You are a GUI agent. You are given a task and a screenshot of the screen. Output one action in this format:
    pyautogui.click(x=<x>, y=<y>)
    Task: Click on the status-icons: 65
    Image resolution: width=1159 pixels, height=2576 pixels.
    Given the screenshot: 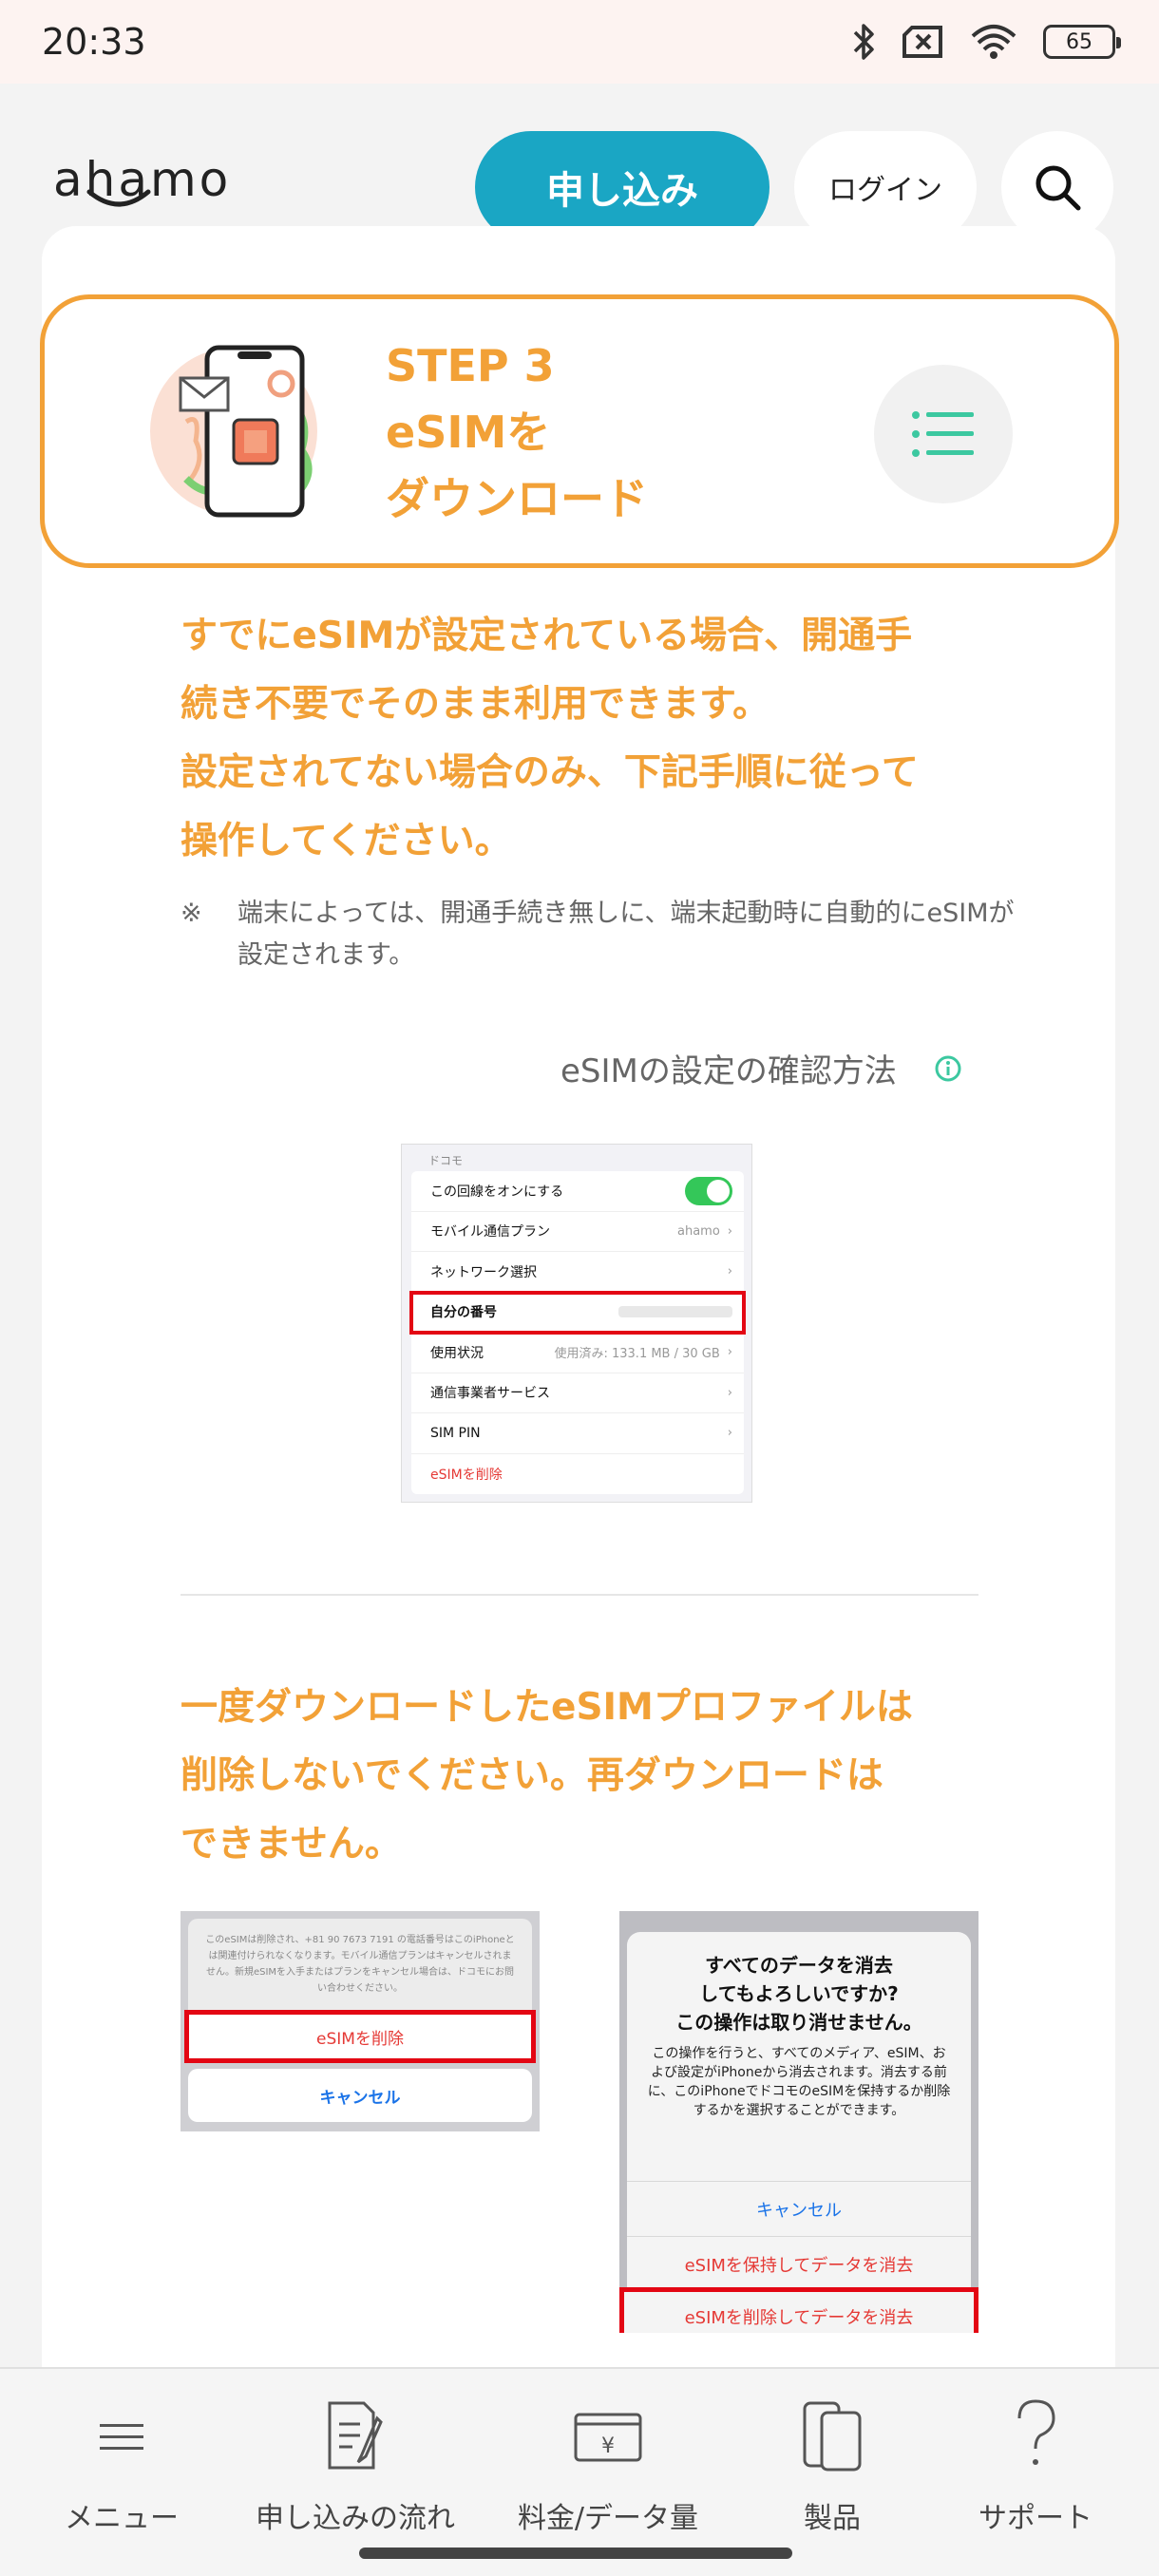 What is the action you would take?
    pyautogui.click(x=987, y=42)
    